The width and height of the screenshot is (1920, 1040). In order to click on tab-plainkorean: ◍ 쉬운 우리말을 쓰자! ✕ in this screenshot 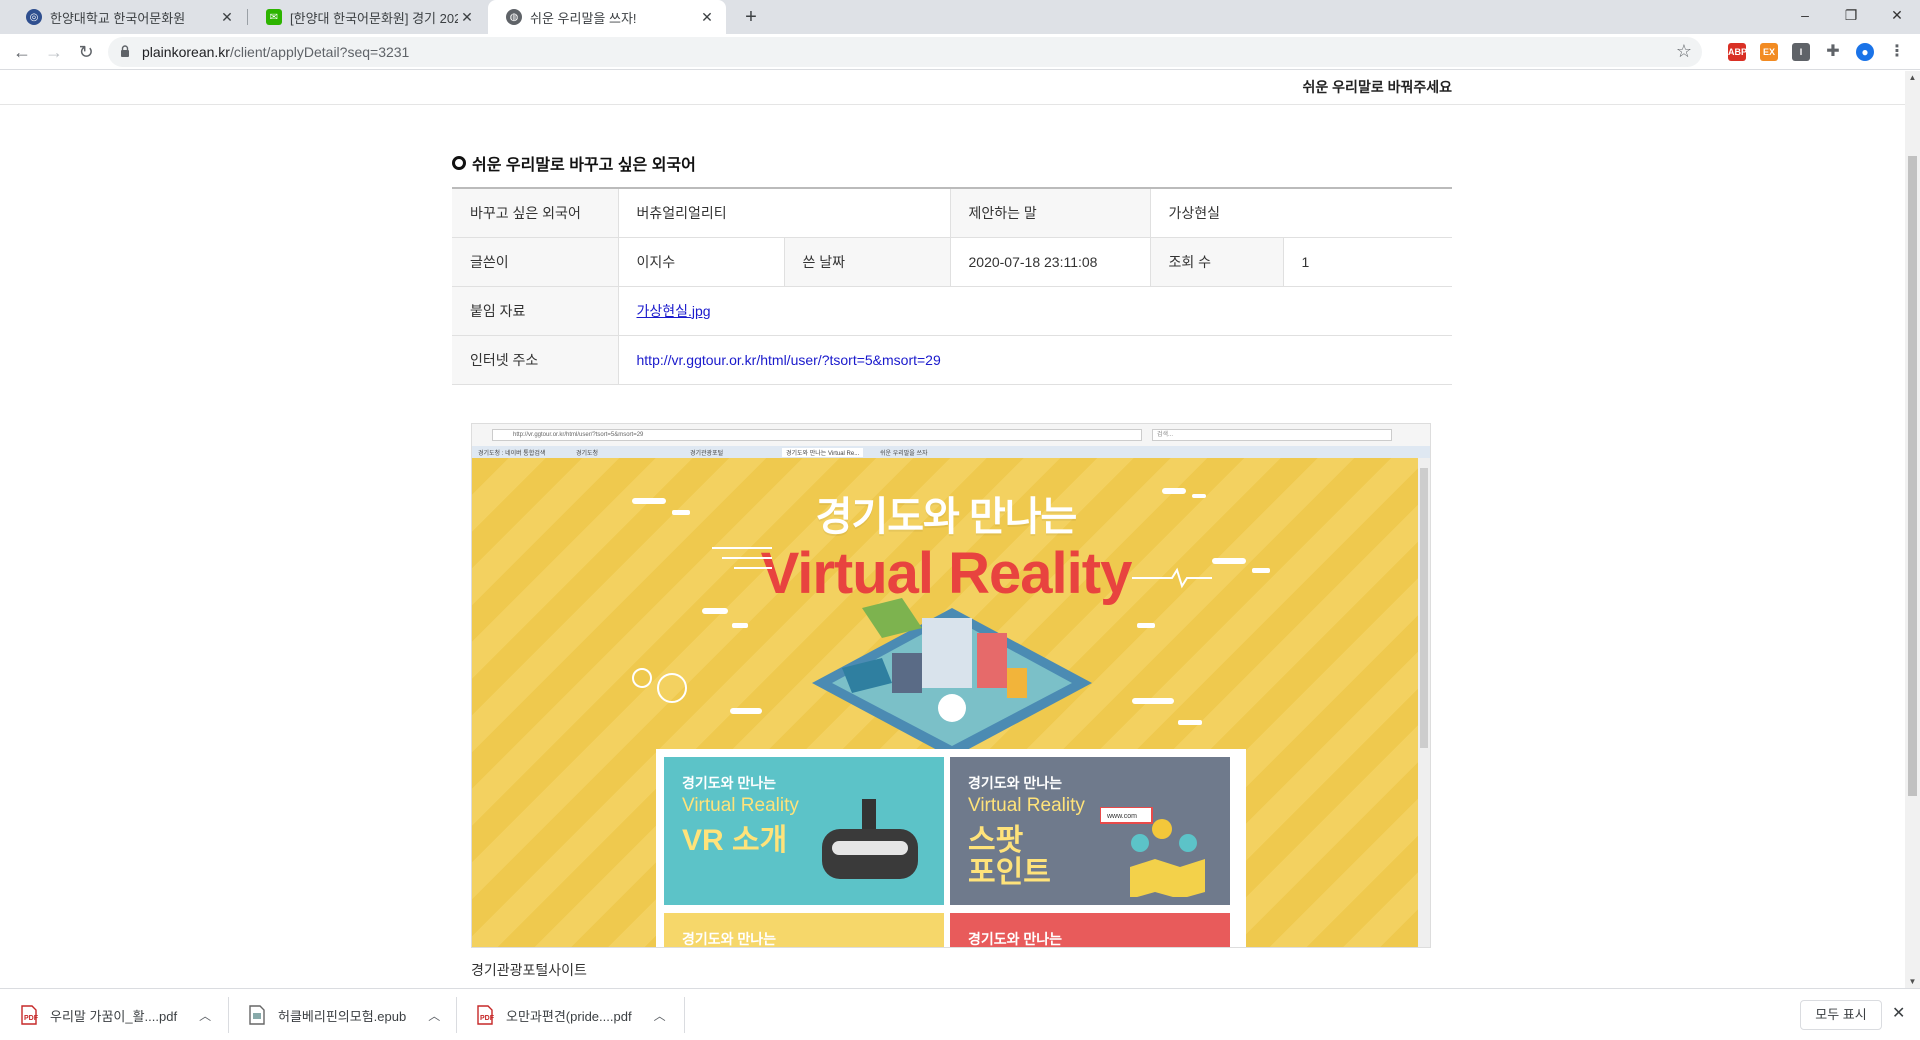, I will do `click(607, 17)`.